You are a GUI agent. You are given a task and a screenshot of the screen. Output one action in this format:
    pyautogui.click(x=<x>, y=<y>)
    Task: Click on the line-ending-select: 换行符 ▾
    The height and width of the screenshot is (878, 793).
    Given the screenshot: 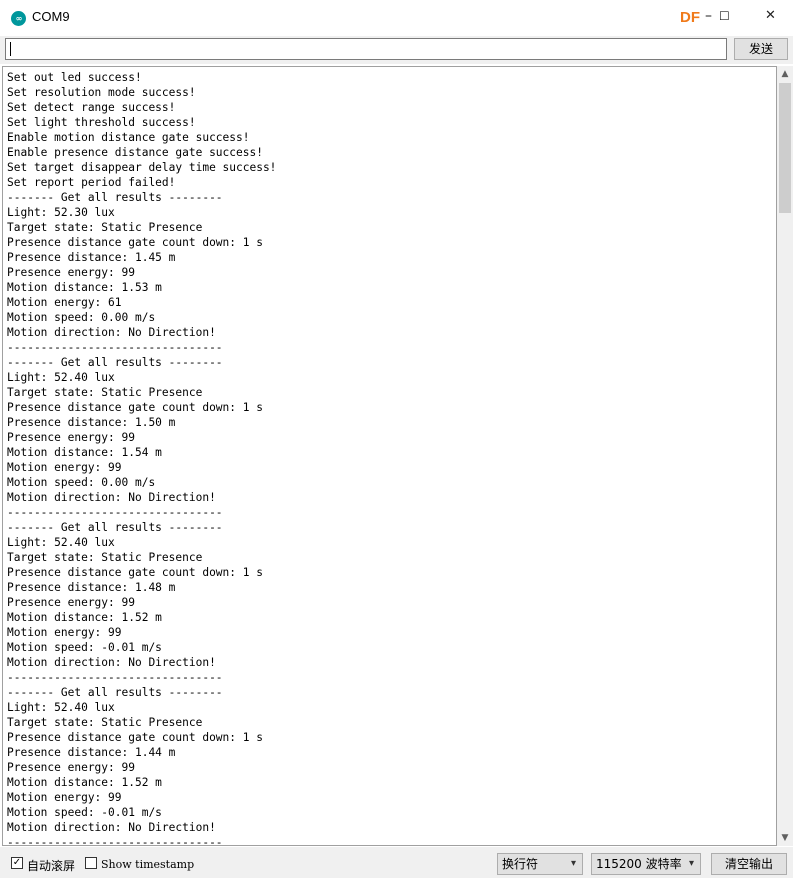 What is the action you would take?
    pyautogui.click(x=540, y=864)
    